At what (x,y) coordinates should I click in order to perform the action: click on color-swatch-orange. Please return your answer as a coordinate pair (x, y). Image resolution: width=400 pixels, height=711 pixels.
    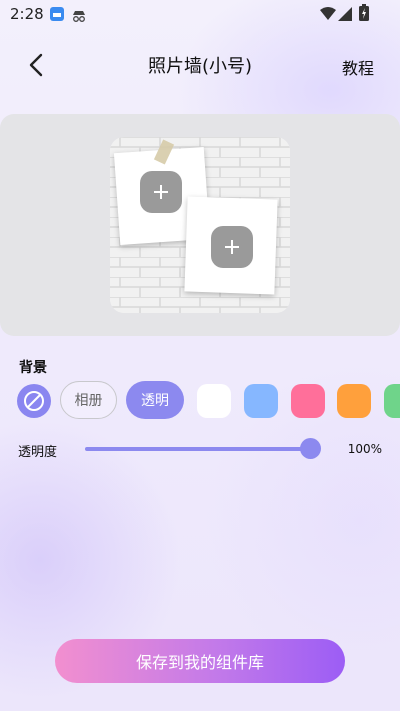
    Looking at the image, I should click on (354, 401).